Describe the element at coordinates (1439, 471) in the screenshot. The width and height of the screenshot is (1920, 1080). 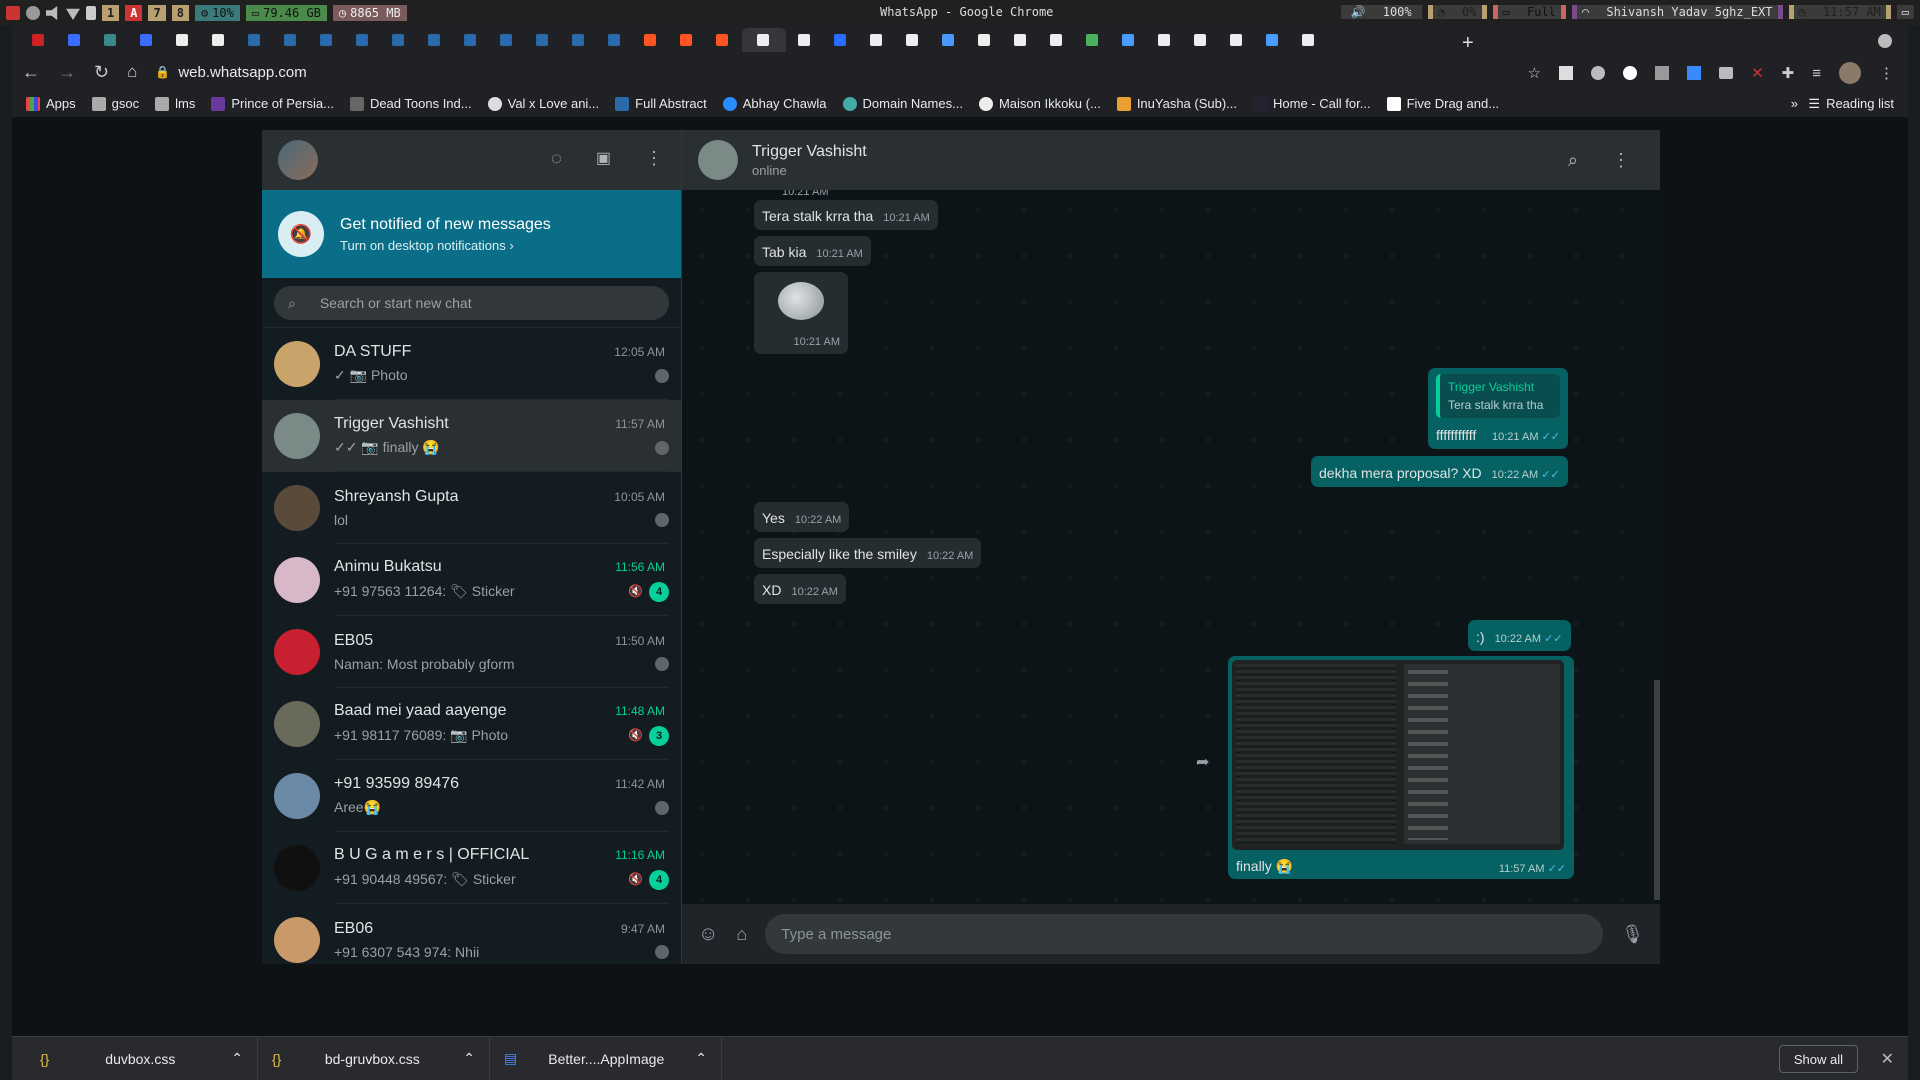
I see `message-out: dekha mera proposal? XD 10:22 AM ✓✓` at that location.